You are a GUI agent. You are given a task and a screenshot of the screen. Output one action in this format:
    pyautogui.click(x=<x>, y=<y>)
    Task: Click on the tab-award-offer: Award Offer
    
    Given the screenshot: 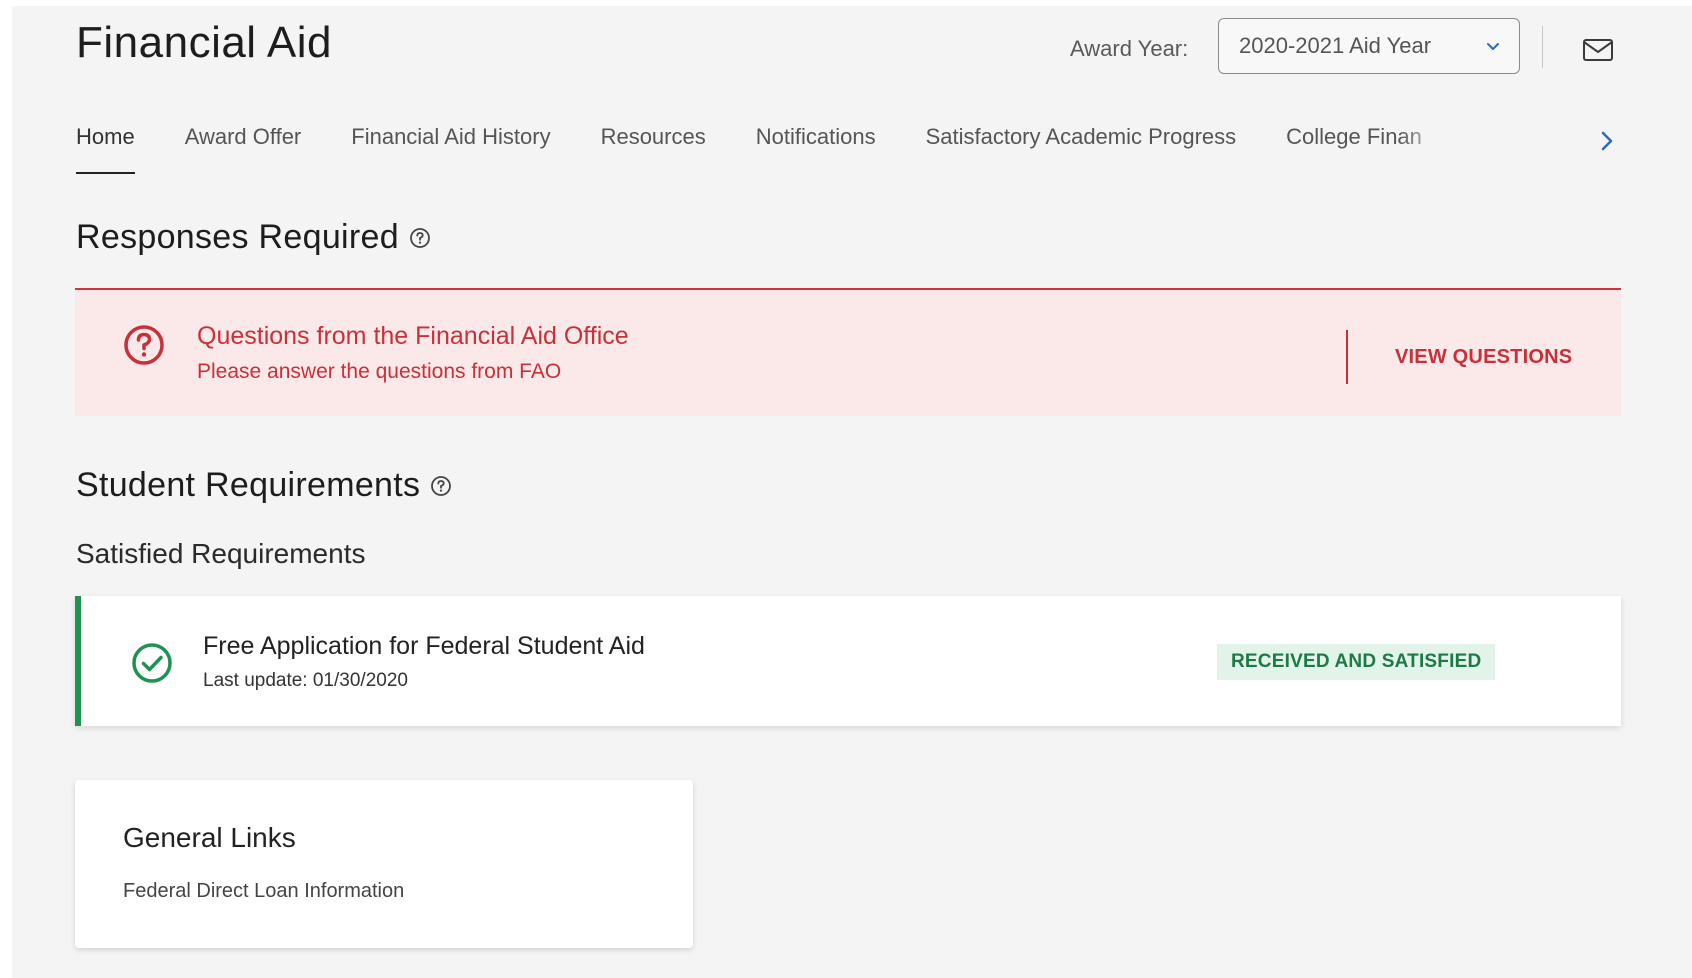 What is the action you would take?
    pyautogui.click(x=243, y=149)
    